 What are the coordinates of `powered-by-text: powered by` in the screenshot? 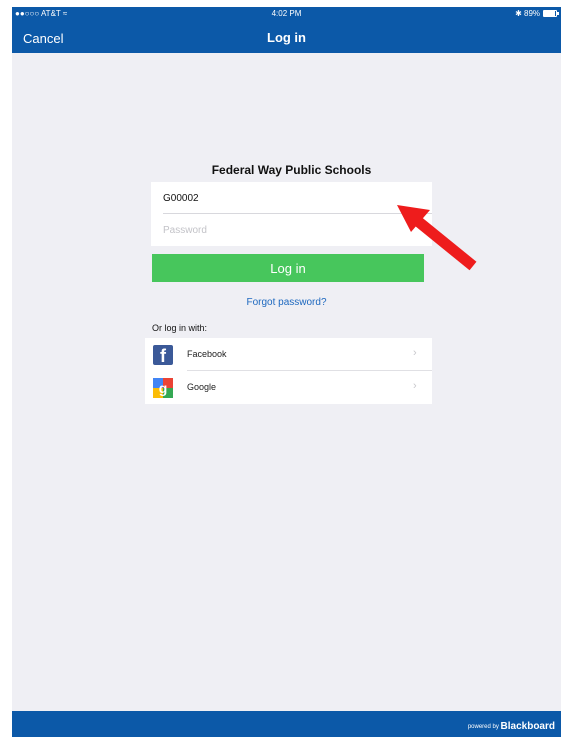 It's located at (483, 727).